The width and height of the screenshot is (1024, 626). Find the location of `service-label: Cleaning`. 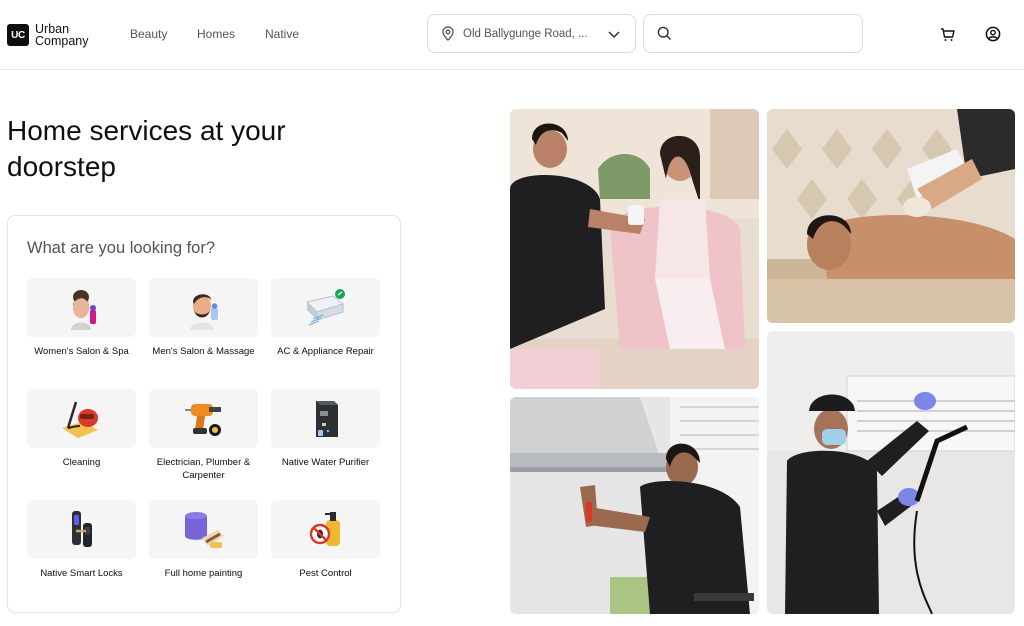

service-label: Cleaning is located at coordinates (81, 462).